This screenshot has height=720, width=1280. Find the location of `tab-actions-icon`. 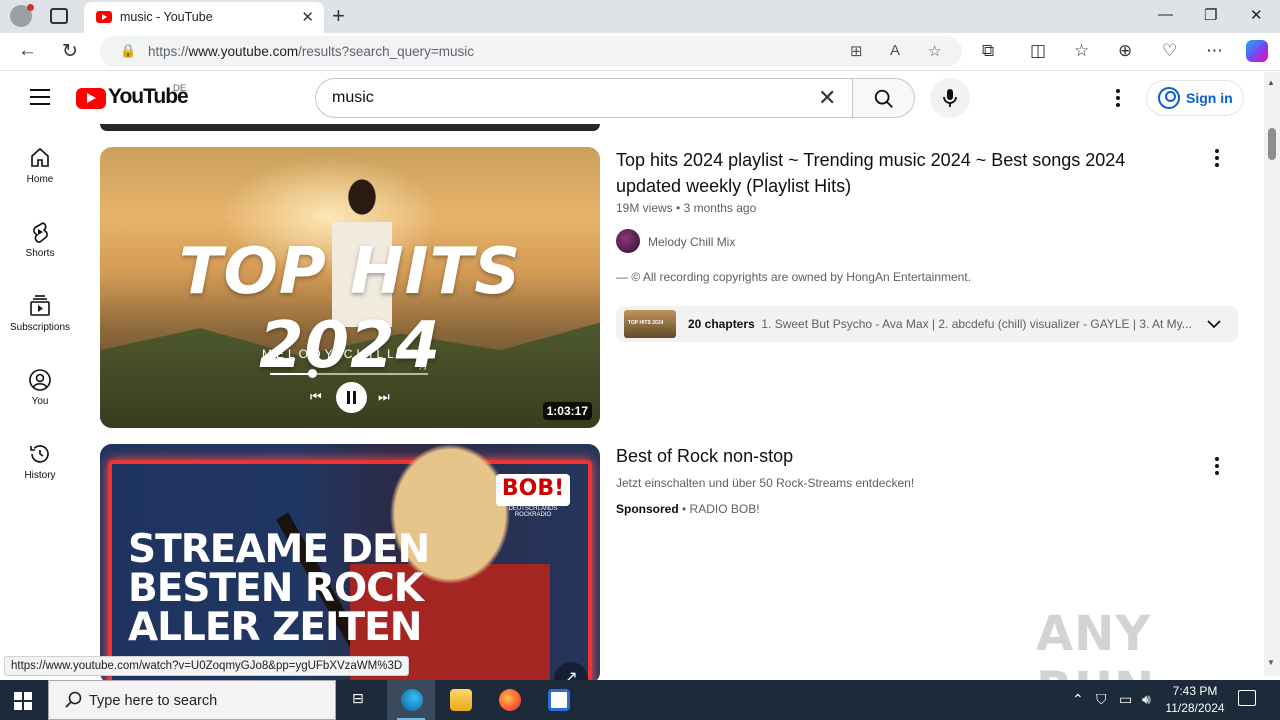

tab-actions-icon is located at coordinates (59, 16).